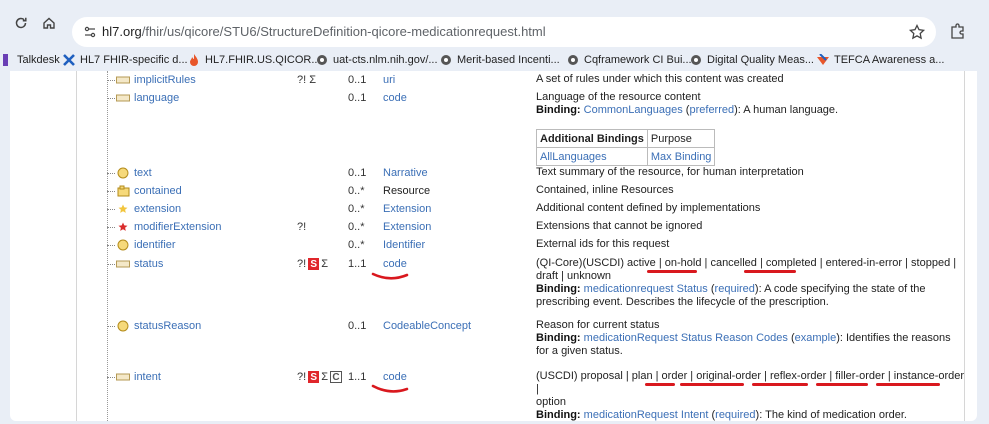 This screenshot has height=424, width=989. What do you see at coordinates (599, 263) in the screenshot?
I see `value-text: (QI-Core)(USCDI) active |` at bounding box center [599, 263].